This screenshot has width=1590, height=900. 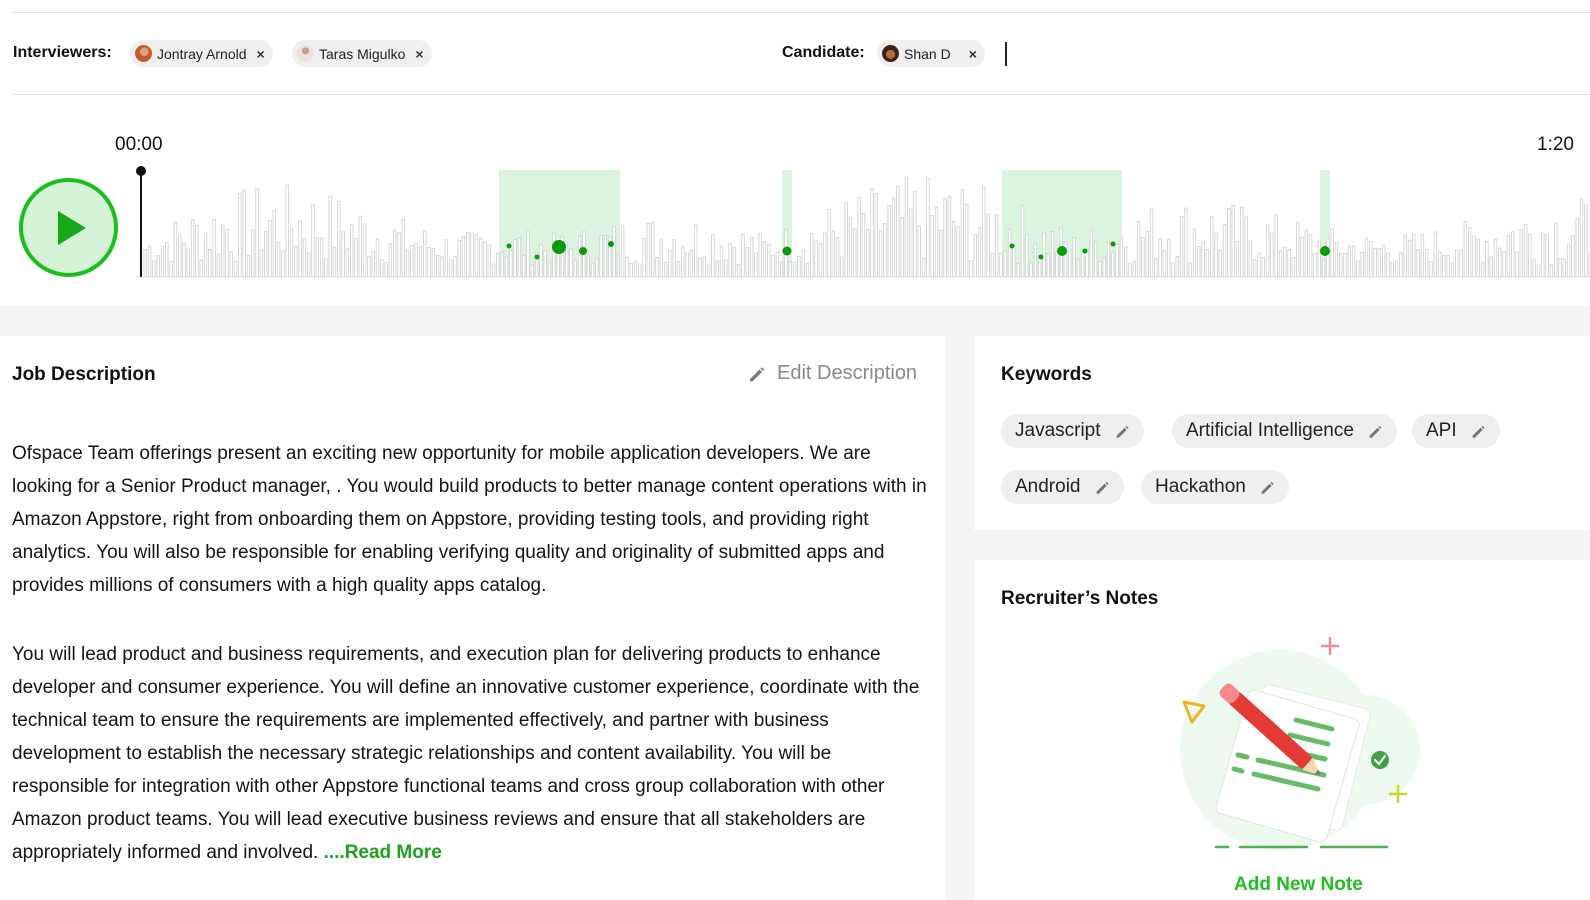 I want to click on audio-waveform, so click(x=795, y=220).